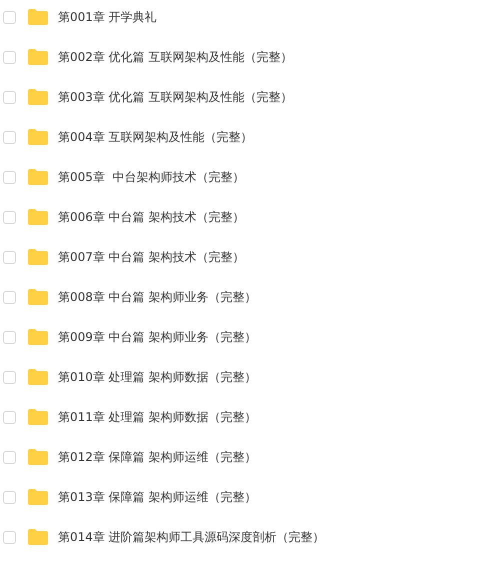  Describe the element at coordinates (157, 417) in the screenshot. I see `folder-name: 第011章 处理篇 架构师数据（完整）` at that location.